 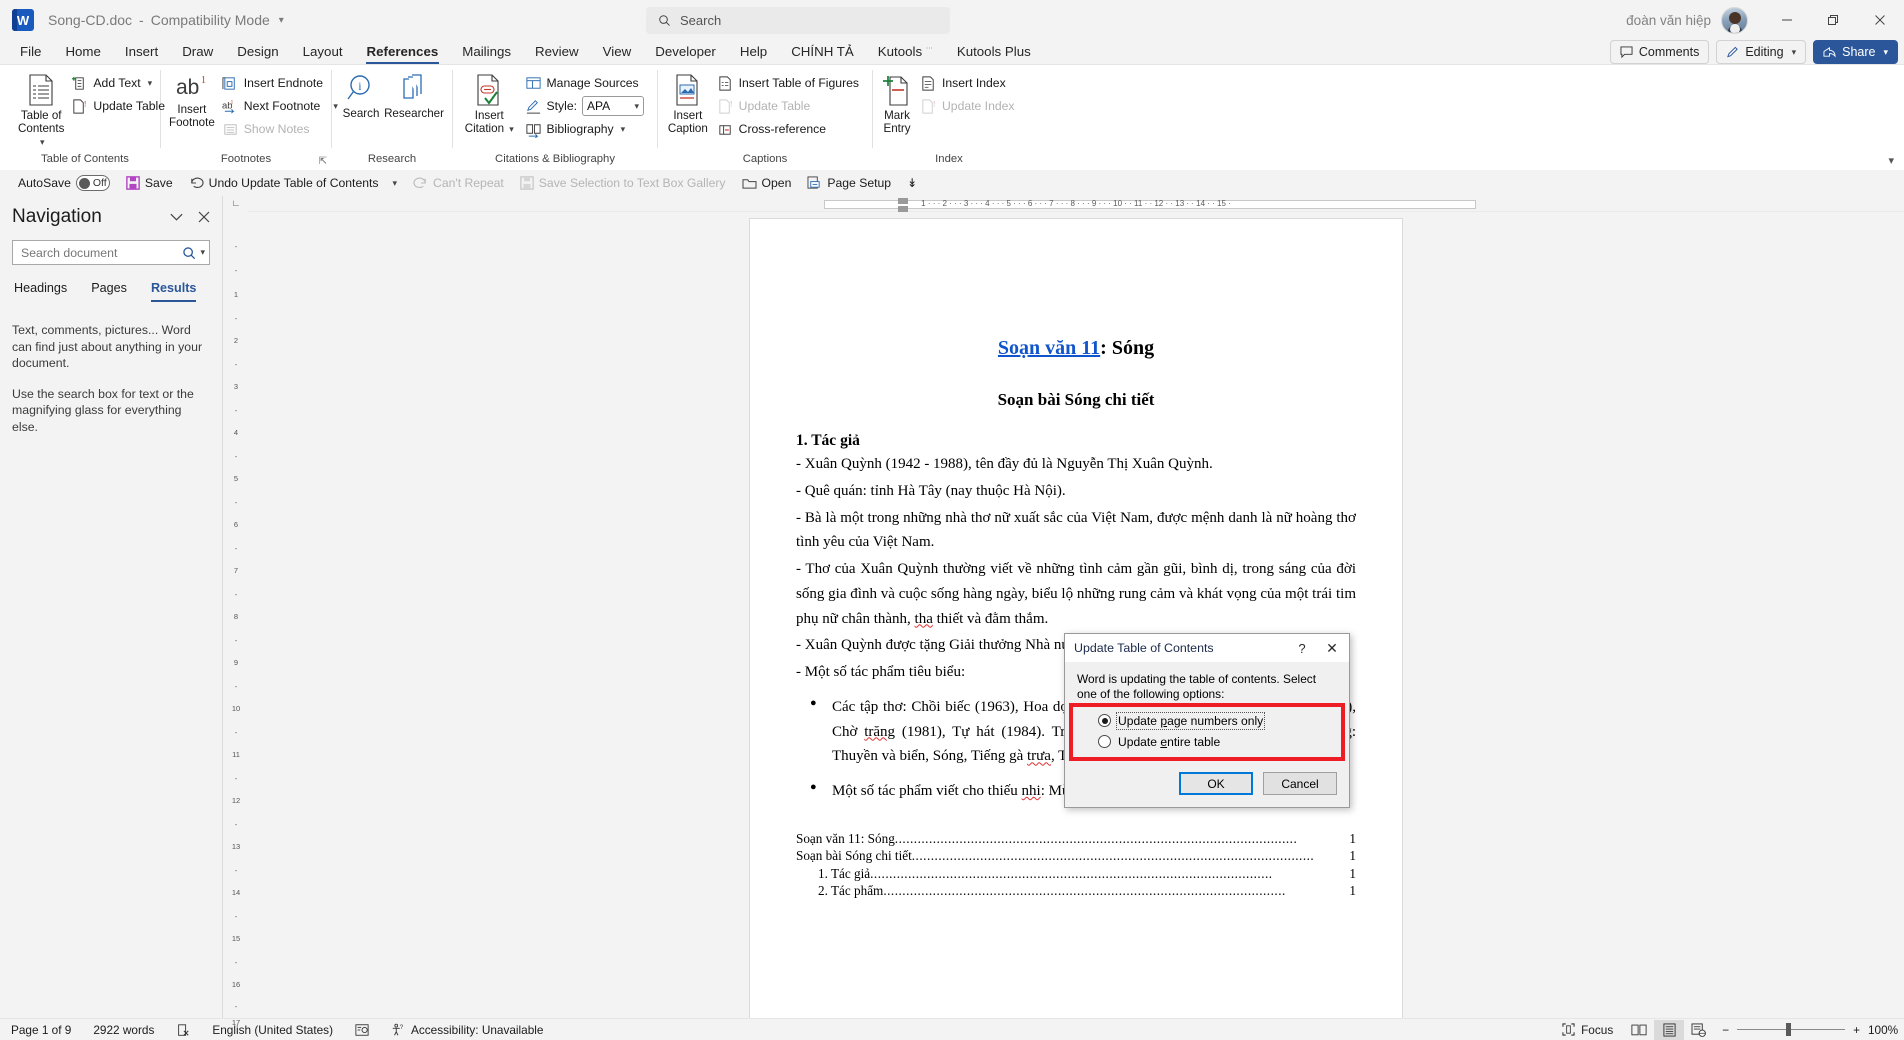 What do you see at coordinates (111, 252) in the screenshot?
I see `navigation-search-input: Search document ▾` at bounding box center [111, 252].